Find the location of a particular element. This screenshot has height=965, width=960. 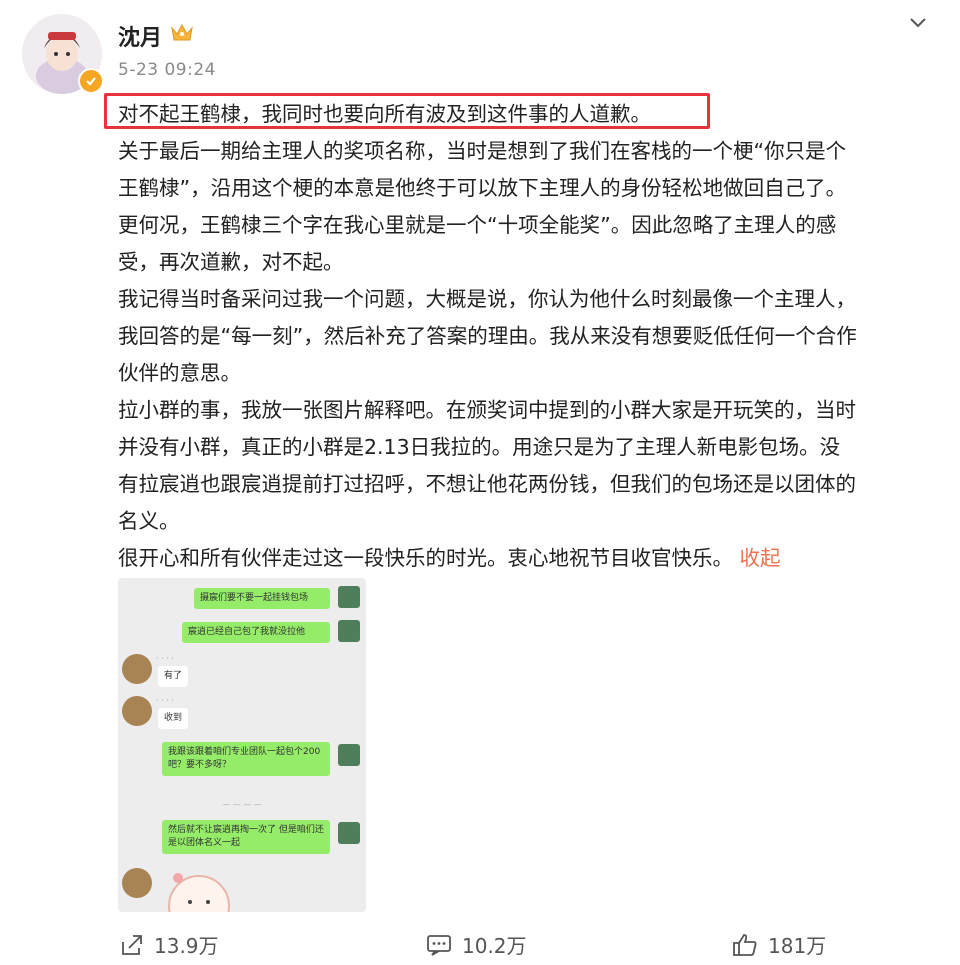

like-count: 181万 is located at coordinates (797, 946).